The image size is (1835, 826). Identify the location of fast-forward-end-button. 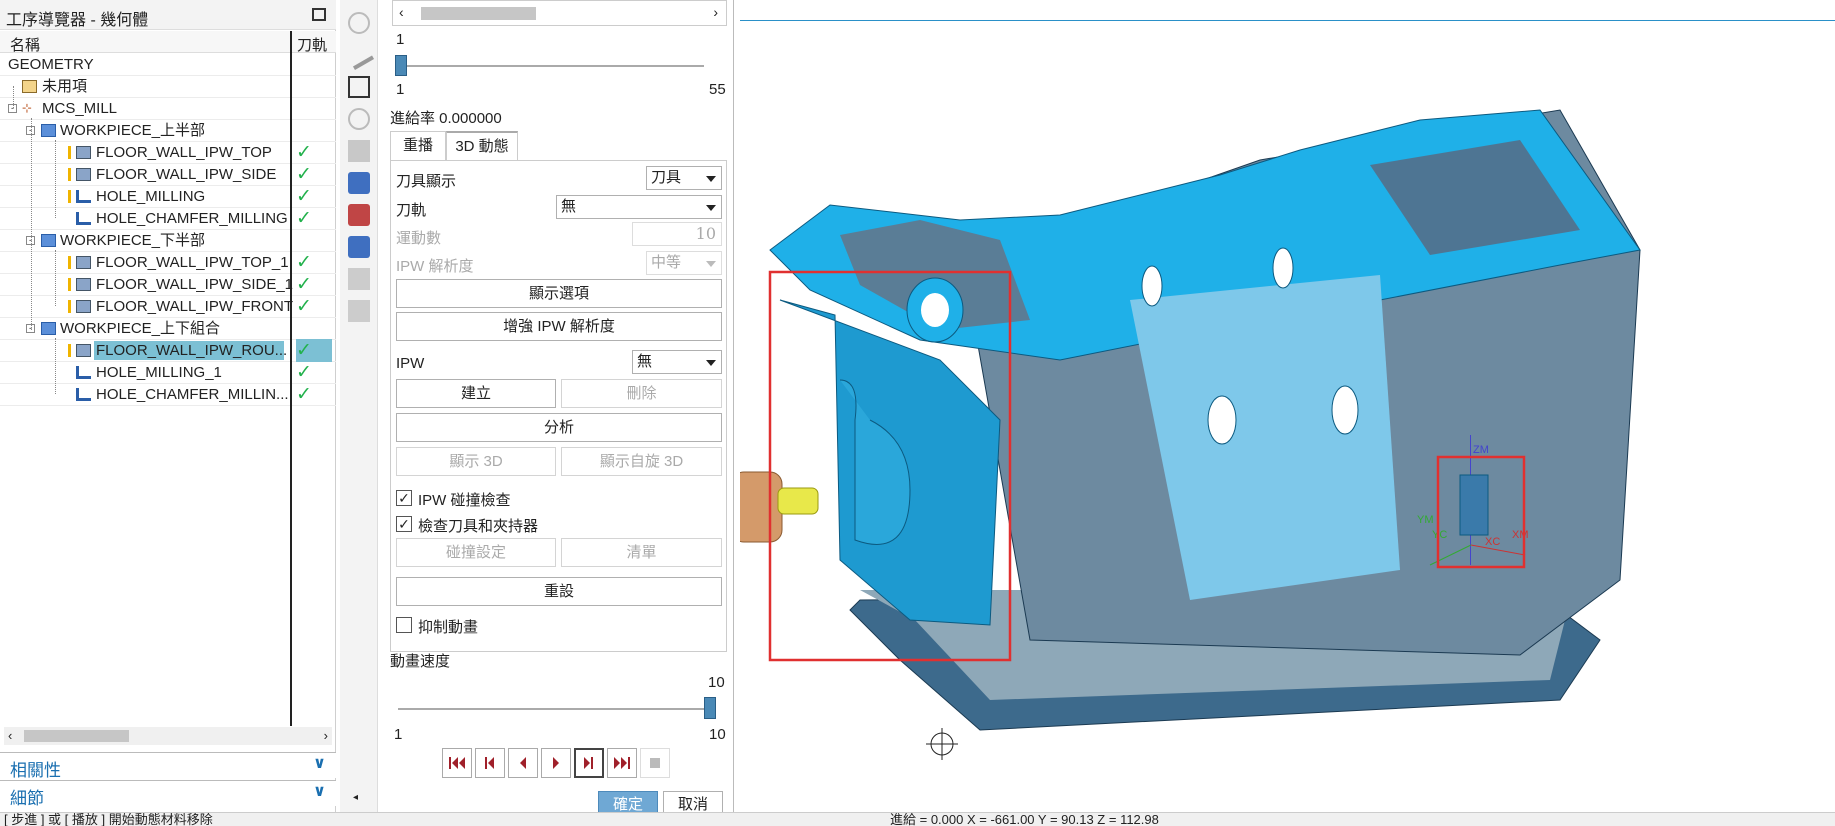
(622, 763).